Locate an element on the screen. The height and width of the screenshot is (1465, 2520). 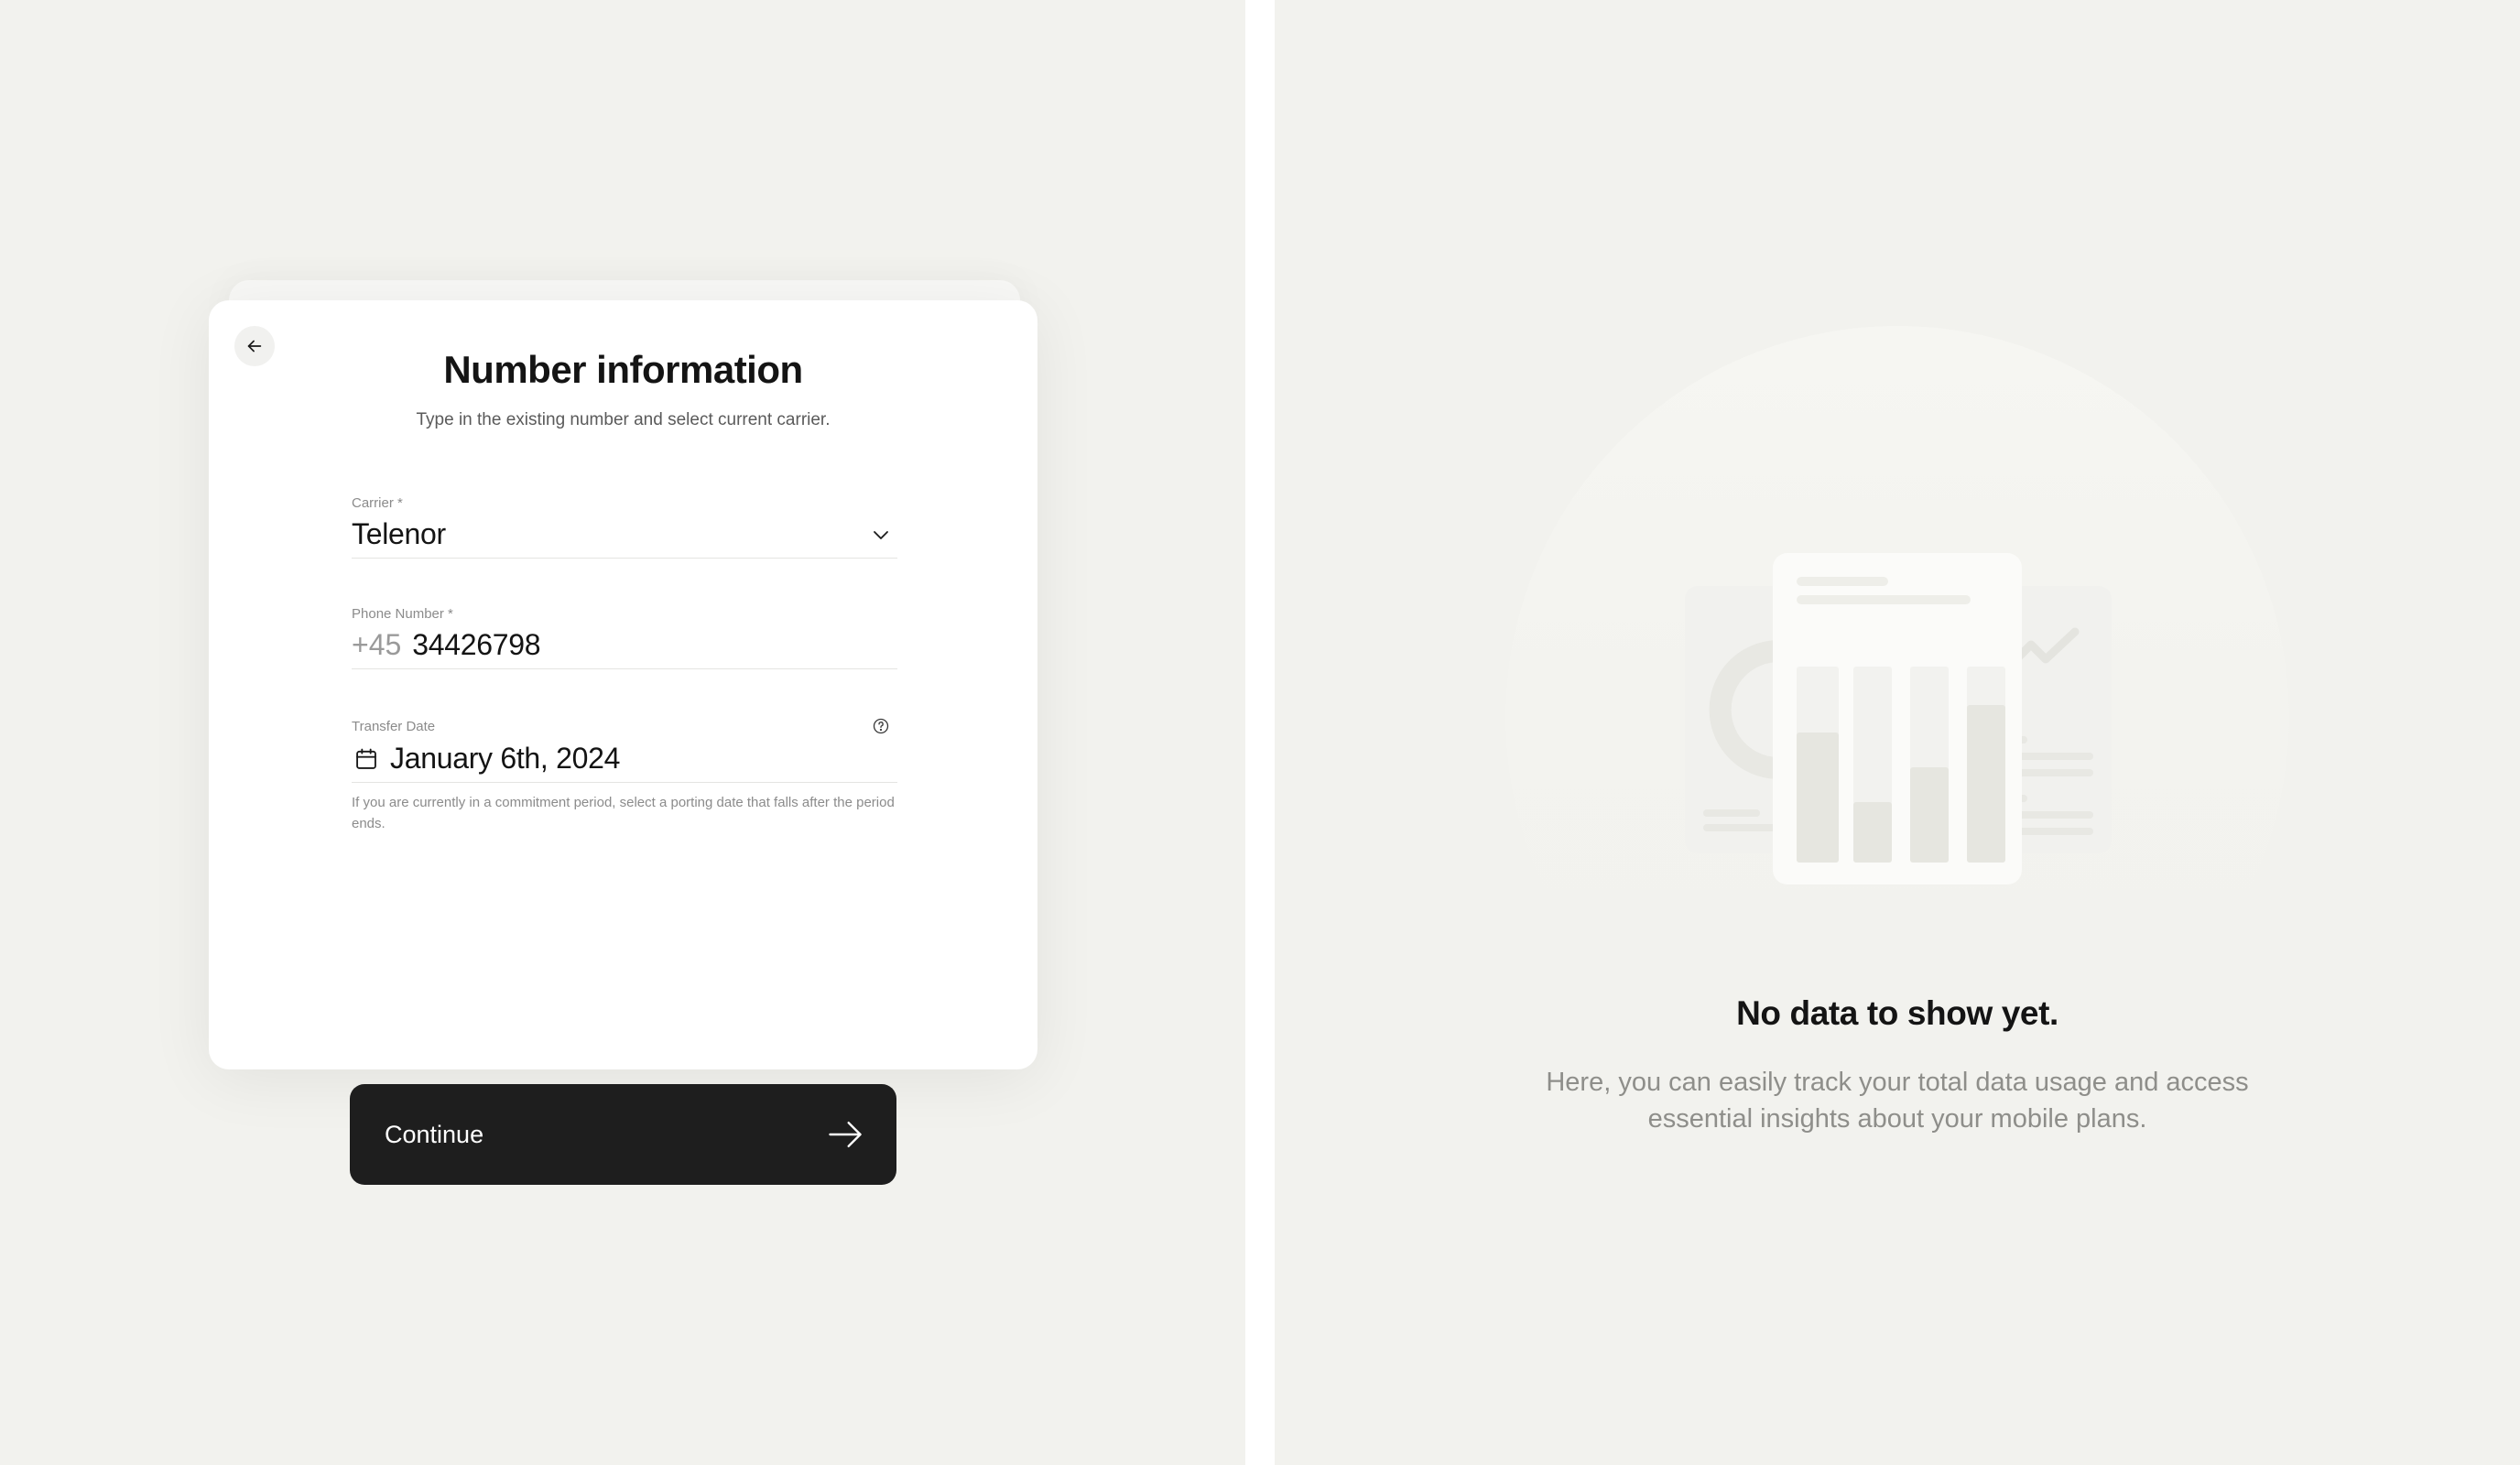
country-code-prefix: +45 is located at coordinates (377, 645).